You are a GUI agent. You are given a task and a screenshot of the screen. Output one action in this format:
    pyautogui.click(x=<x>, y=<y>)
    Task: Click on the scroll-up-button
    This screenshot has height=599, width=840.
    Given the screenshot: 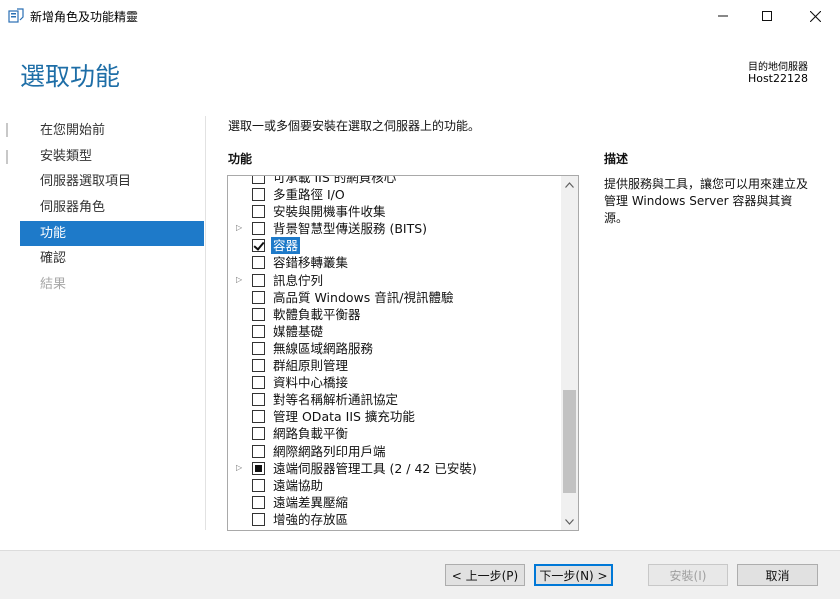 What is the action you would take?
    pyautogui.click(x=569, y=184)
    